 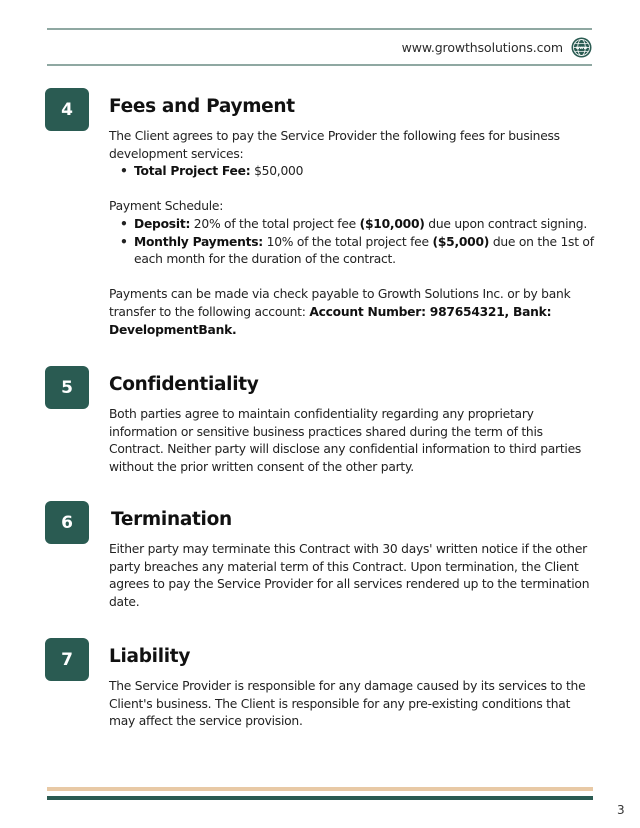 What do you see at coordinates (320, 789) in the screenshot?
I see `footer-accent-line` at bounding box center [320, 789].